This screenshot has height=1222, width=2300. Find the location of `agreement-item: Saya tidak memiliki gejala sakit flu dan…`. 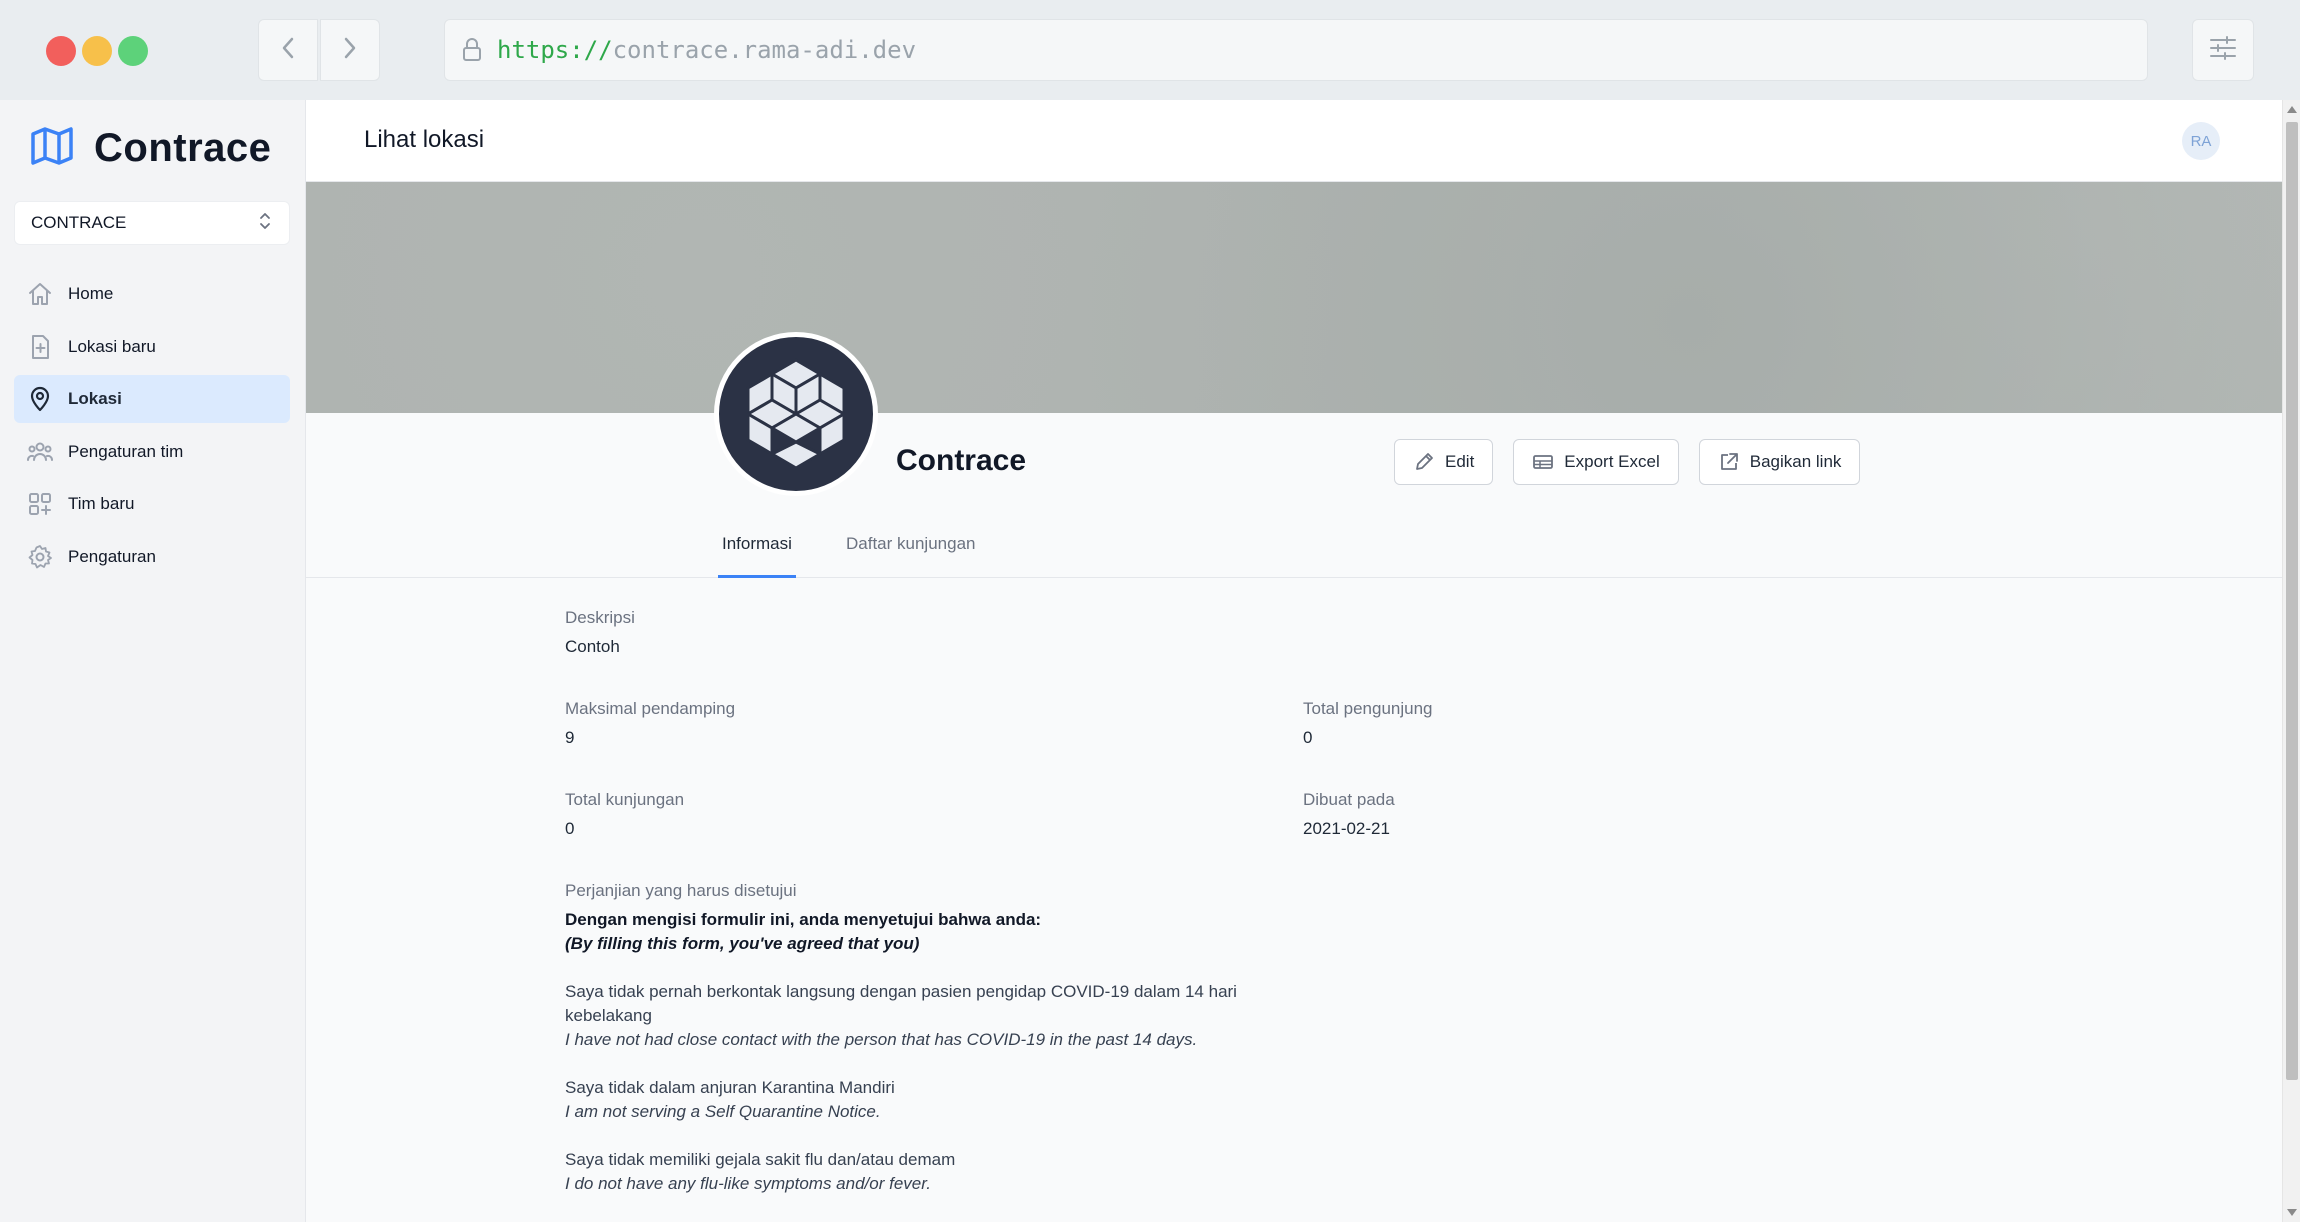

agreement-item: Saya tidak memiliki gejala sakit flu dan… is located at coordinates (760, 1159).